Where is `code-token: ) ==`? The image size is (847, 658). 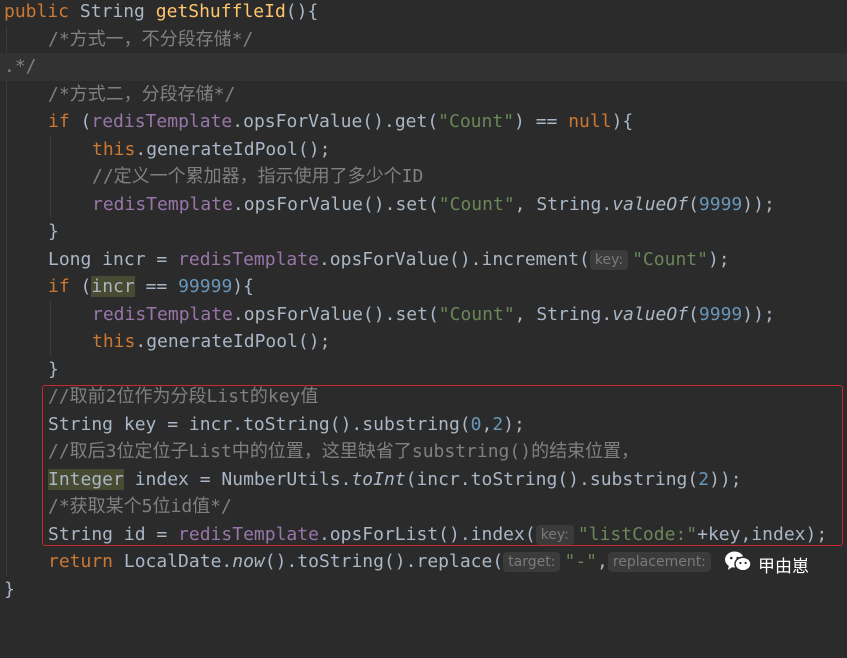
code-token: ) == is located at coordinates (541, 121).